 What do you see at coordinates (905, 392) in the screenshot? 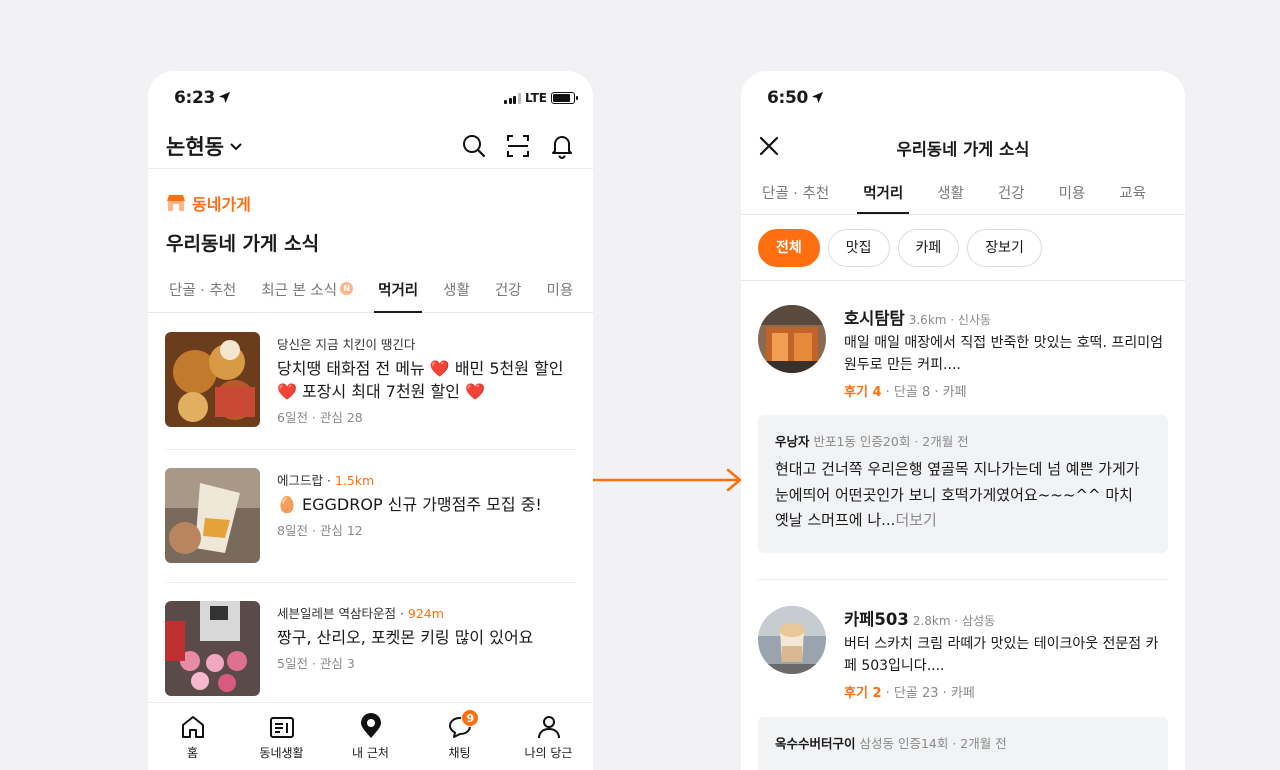
I see `store-stats: 후기 4 · 단골 8 · 카페` at bounding box center [905, 392].